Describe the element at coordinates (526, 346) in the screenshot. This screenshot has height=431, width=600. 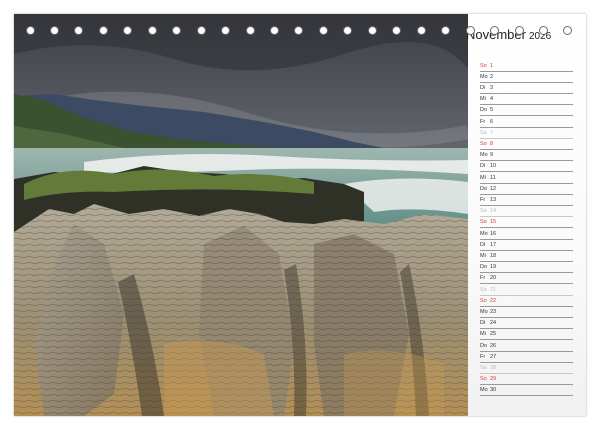
I see `day-row: Do 26` at that location.